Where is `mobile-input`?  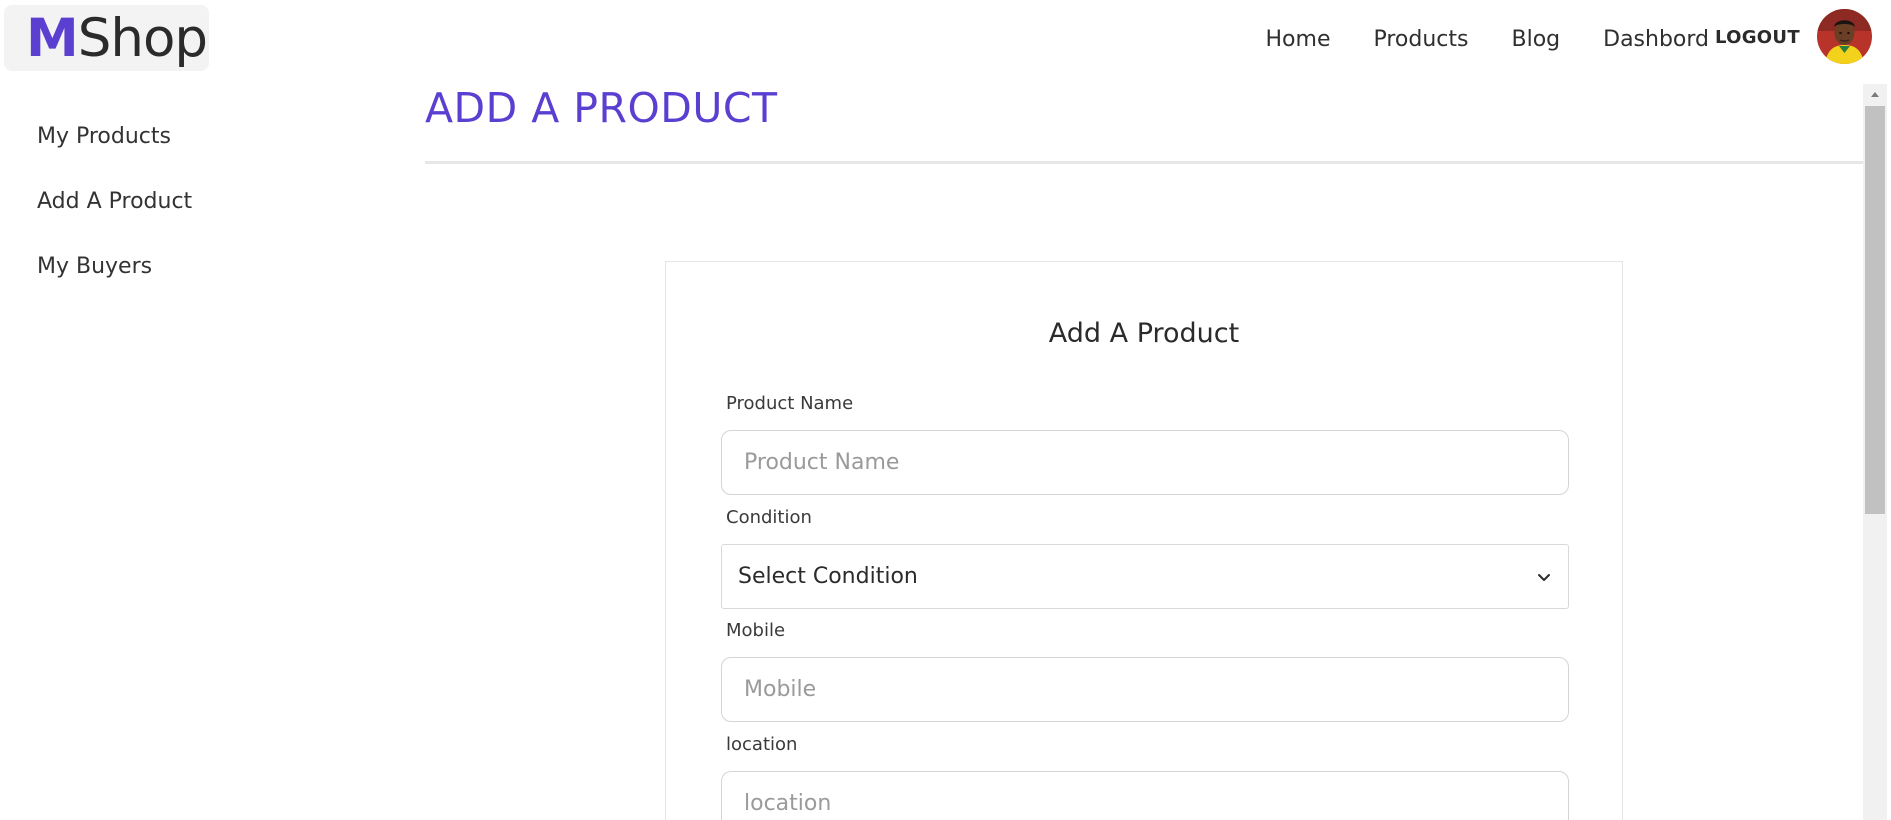 mobile-input is located at coordinates (1145, 689).